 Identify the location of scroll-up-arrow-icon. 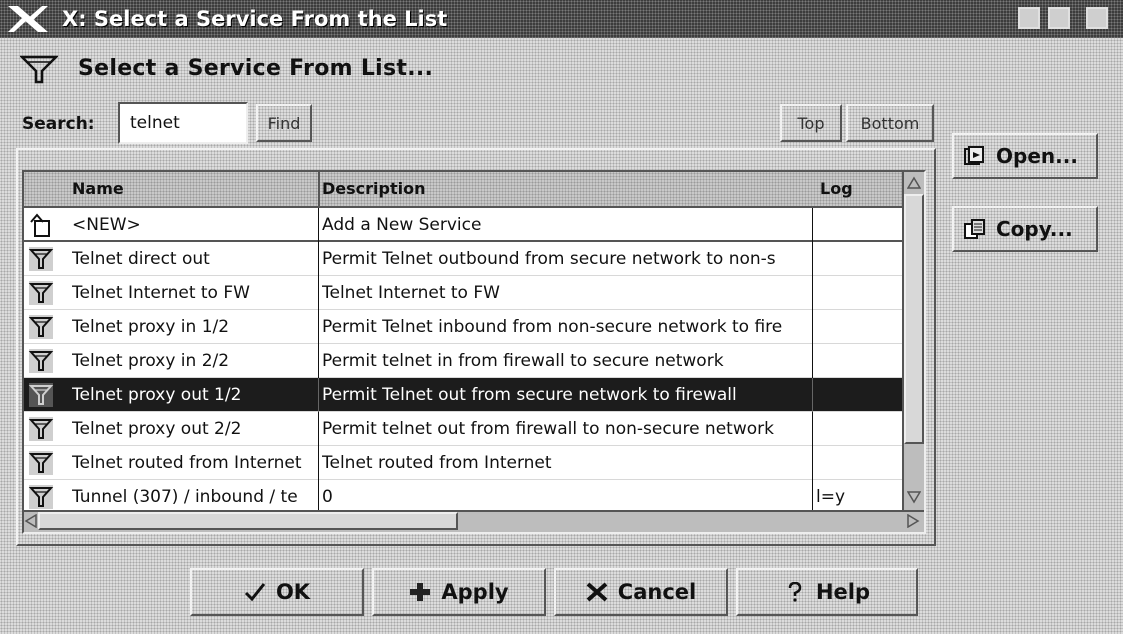
(914, 183).